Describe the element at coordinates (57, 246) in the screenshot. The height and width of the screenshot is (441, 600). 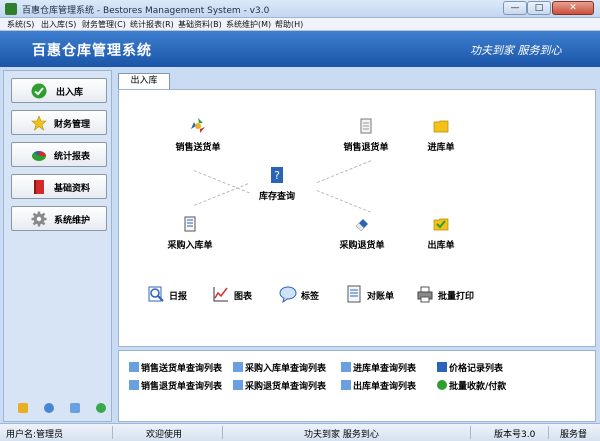
I see `sidebar: 出入库 财务管理 统计报表 基础资料 系统维护` at that location.